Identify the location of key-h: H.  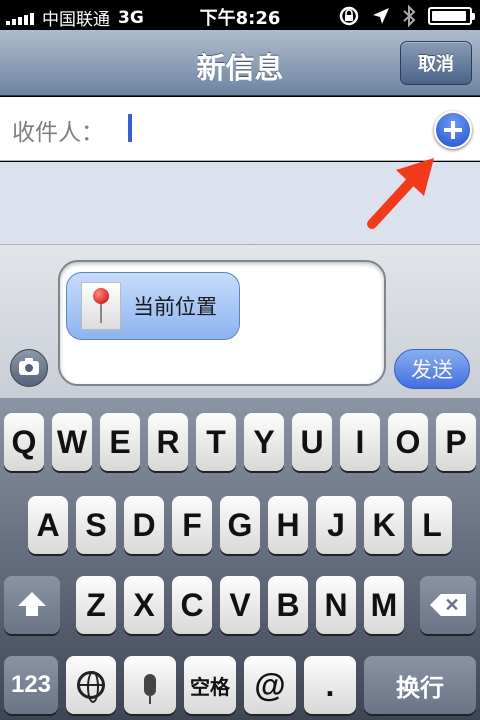
(288, 525).